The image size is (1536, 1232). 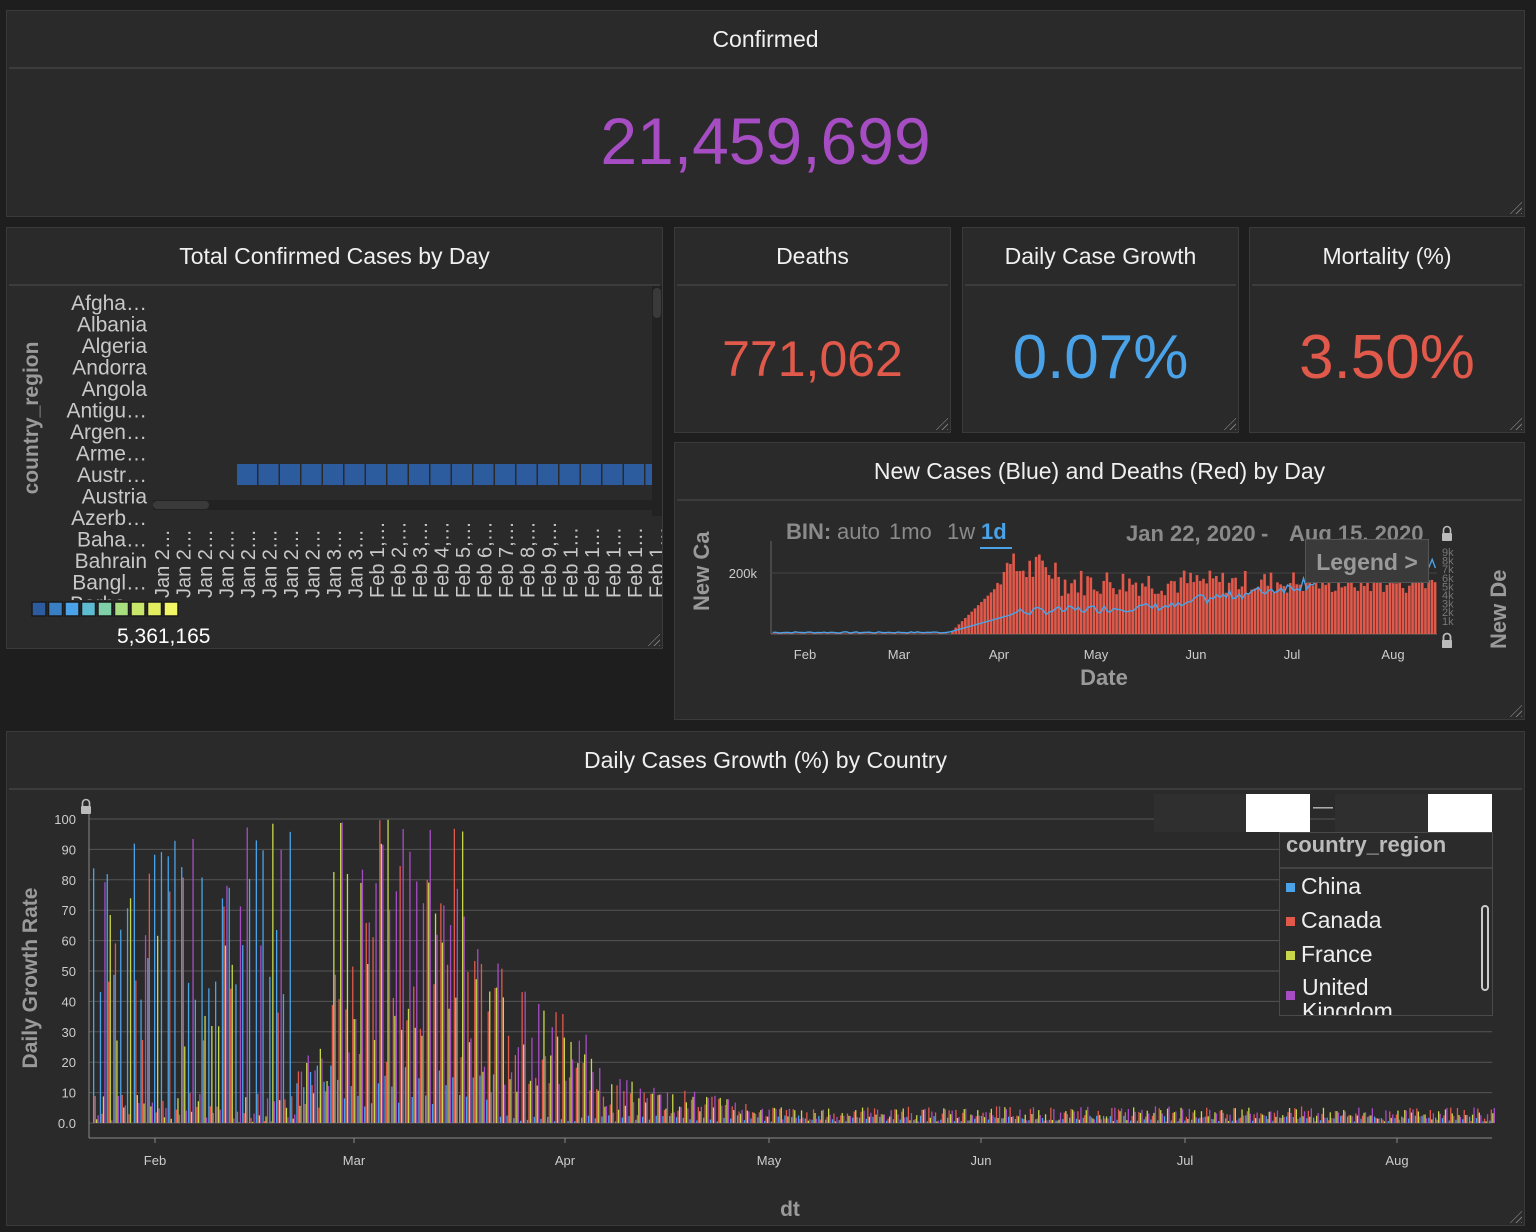 I want to click on legend-item-canada: Canada, so click(x=1379, y=920).